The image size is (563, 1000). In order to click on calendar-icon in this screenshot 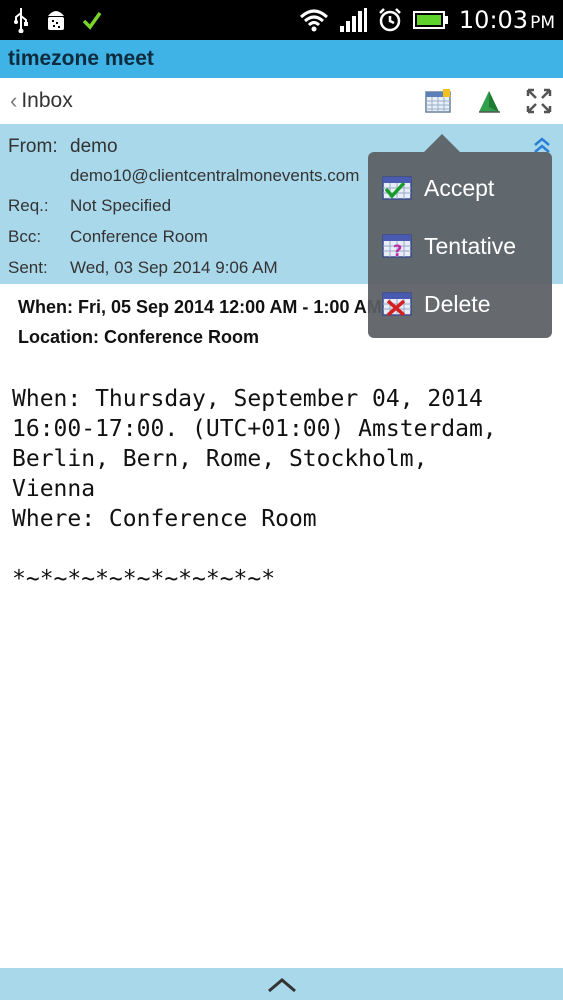, I will do `click(438, 101)`.